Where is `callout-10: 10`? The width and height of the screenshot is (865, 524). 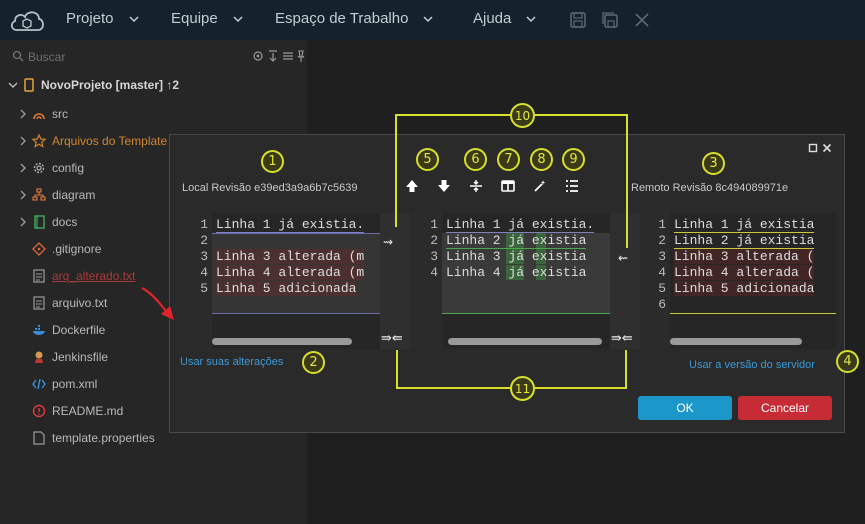
callout-10: 10 is located at coordinates (522, 115).